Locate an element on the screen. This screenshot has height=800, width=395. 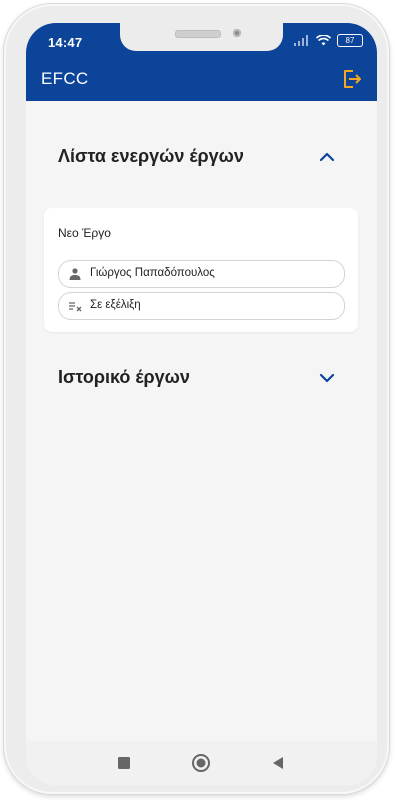
person-icon is located at coordinates (75, 274).